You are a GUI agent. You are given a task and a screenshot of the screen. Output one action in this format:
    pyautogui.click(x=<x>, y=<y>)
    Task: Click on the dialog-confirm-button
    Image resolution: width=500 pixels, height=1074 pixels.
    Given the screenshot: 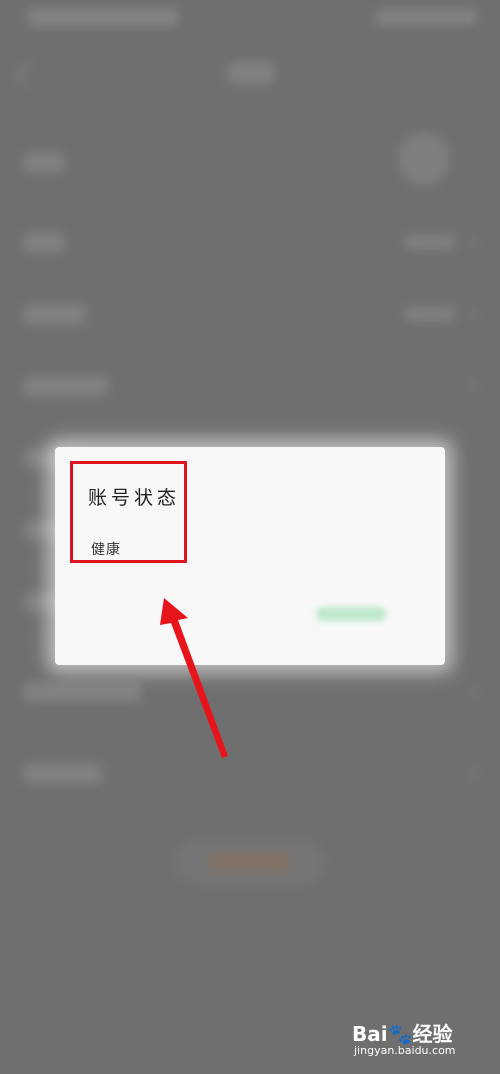 What is the action you would take?
    pyautogui.click(x=355, y=614)
    